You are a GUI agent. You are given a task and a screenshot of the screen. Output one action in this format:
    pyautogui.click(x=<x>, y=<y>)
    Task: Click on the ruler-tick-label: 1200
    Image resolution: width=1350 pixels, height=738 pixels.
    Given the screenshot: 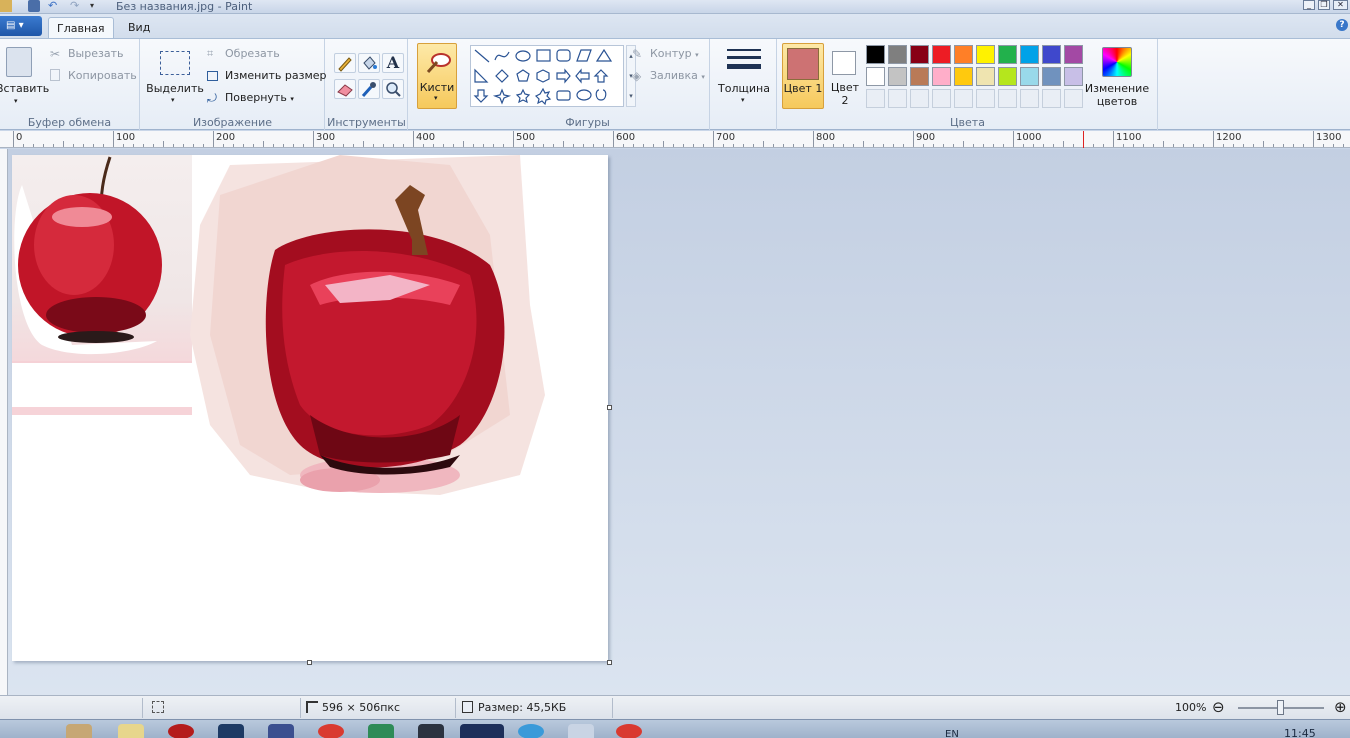 What is the action you would take?
    pyautogui.click(x=1229, y=137)
    